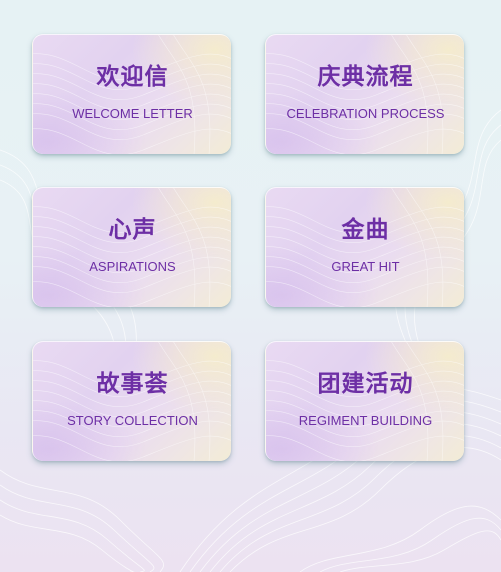 This screenshot has width=501, height=572. I want to click on card-great-hit: 金曲 GREAT HIT, so click(364, 247).